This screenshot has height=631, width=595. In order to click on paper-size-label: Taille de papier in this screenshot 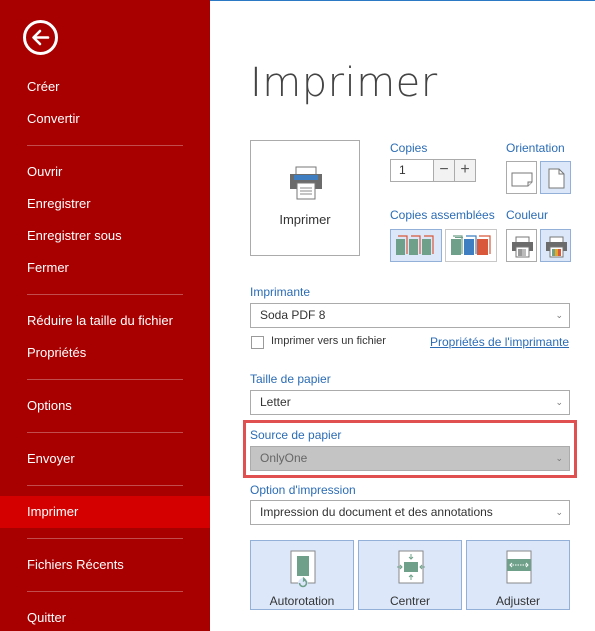, I will do `click(290, 379)`.